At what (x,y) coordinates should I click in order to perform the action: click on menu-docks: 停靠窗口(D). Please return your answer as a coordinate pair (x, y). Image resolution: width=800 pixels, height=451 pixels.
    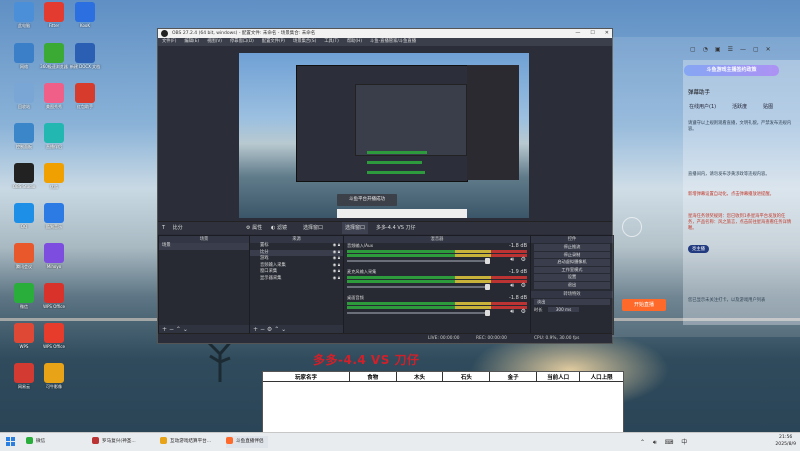
    Looking at the image, I should click on (242, 42).